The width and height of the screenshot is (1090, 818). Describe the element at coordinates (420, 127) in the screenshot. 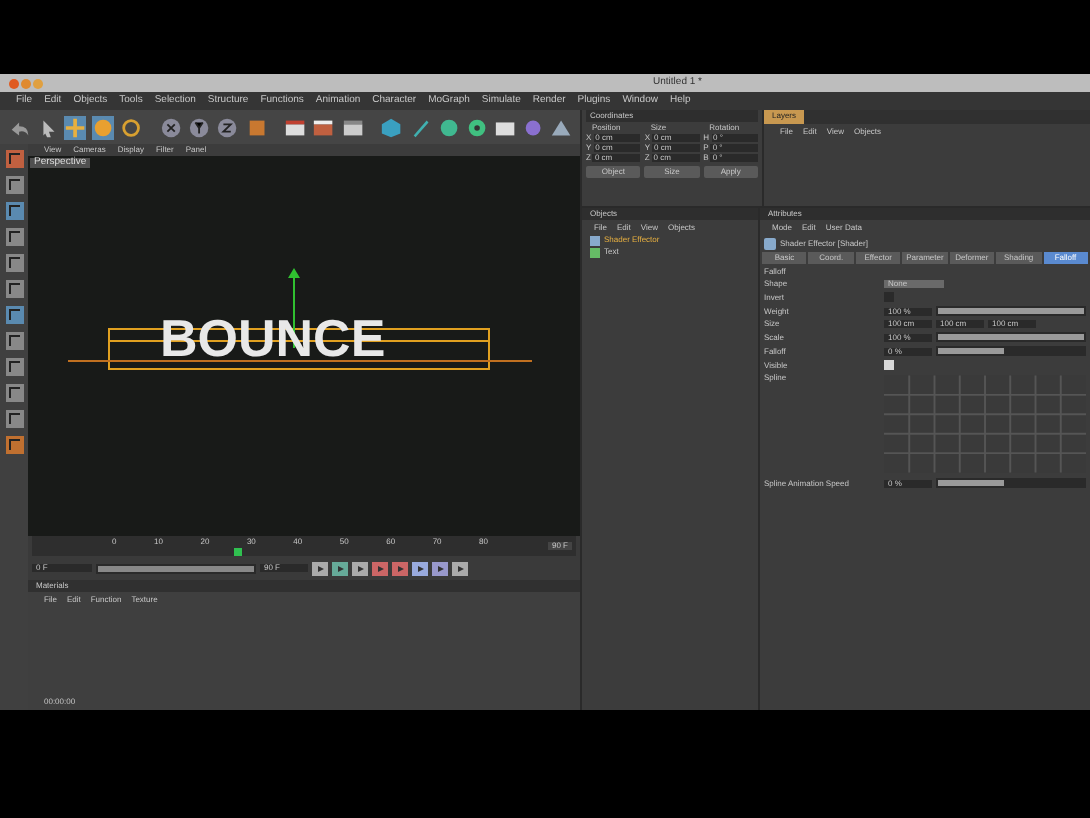

I see `pen-icon` at that location.